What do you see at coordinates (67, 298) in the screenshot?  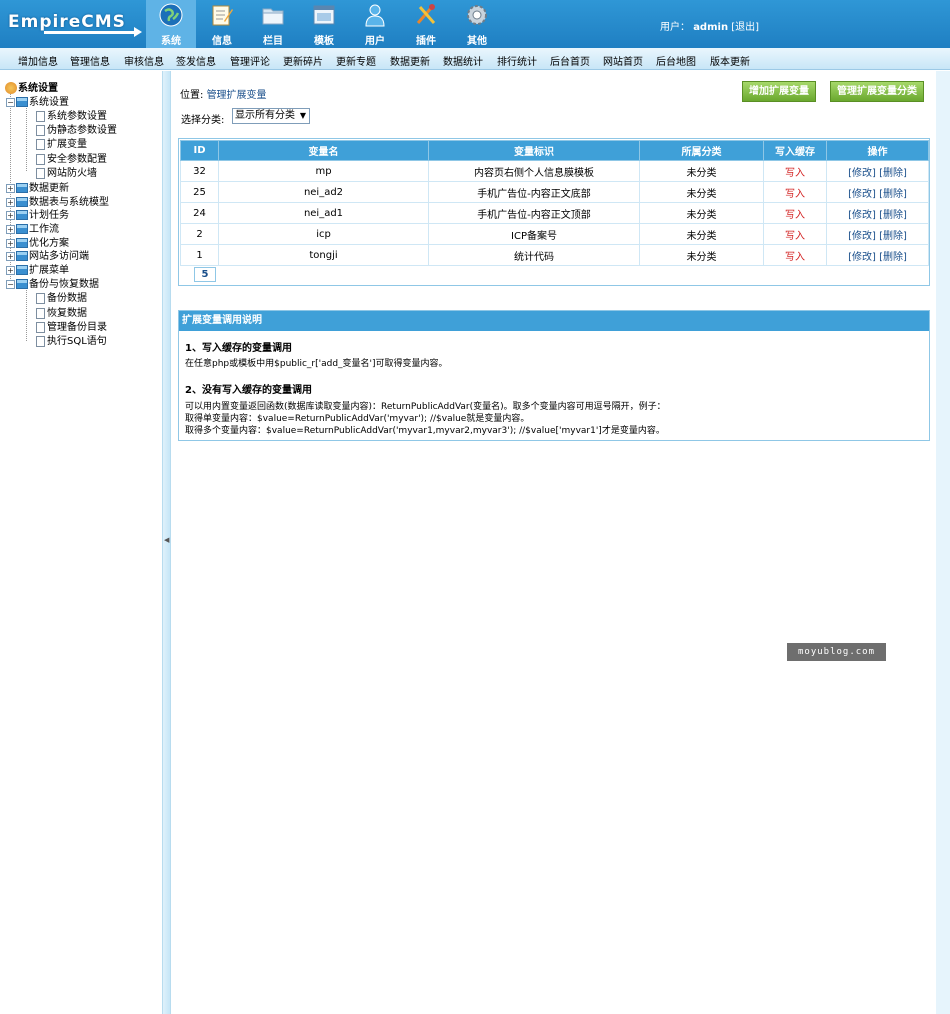 I see `tree-item-label: 备份数据` at bounding box center [67, 298].